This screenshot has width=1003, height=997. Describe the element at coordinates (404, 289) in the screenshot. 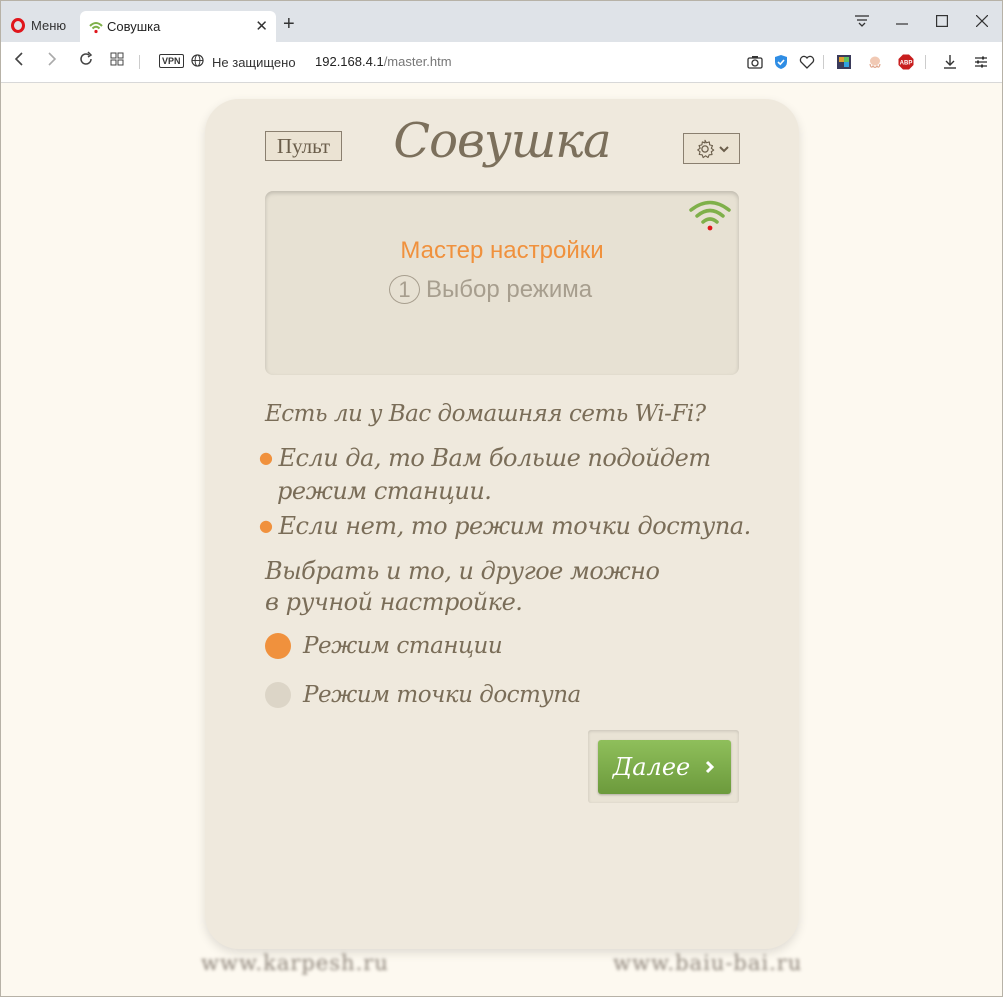

I see `step-number-badge: 1` at that location.